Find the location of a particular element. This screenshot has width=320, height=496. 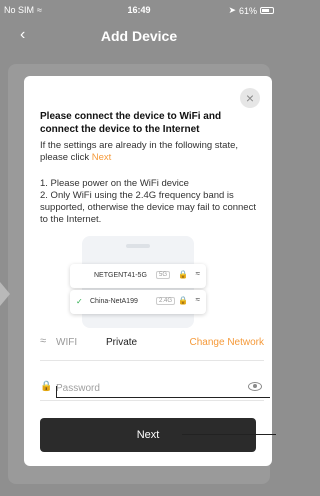

step-1: 1. Please power on the WiFi device is located at coordinates (114, 183).